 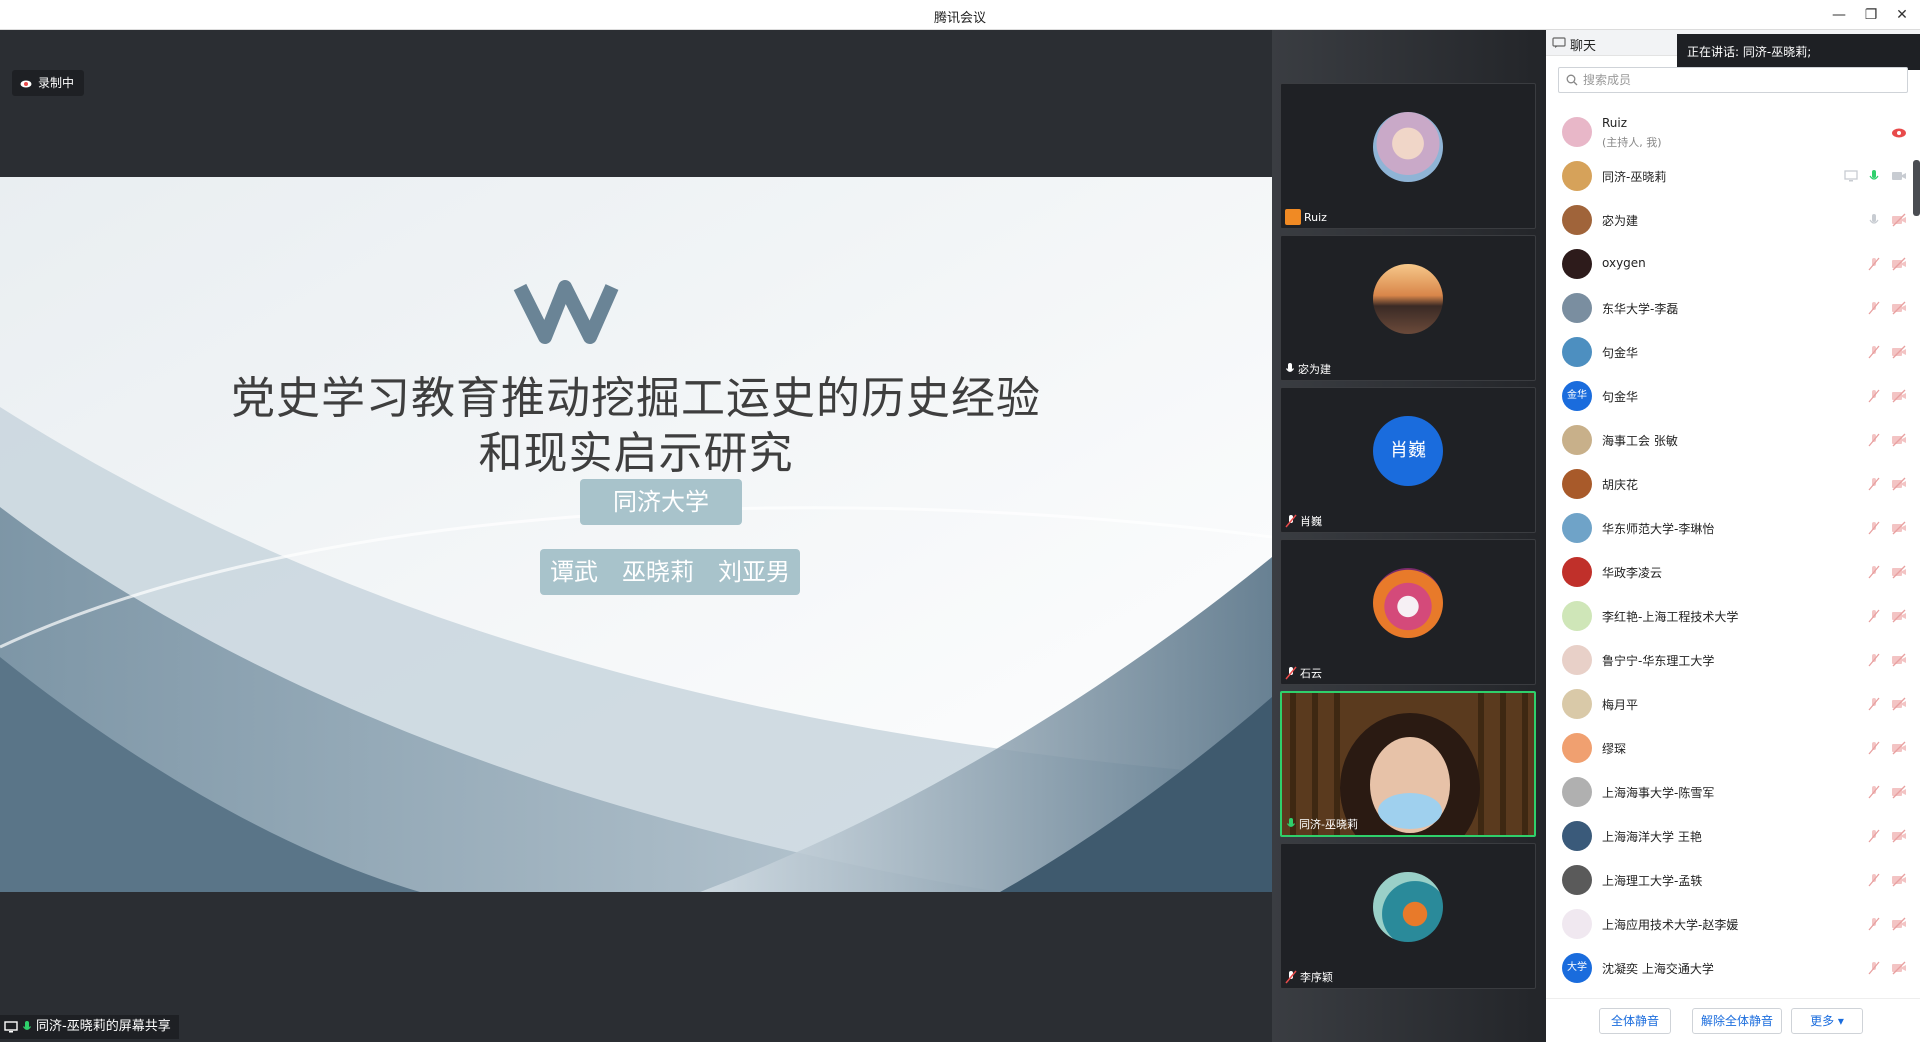 What do you see at coordinates (1620, 485) in the screenshot?
I see `participant-name: 胡庆花` at bounding box center [1620, 485].